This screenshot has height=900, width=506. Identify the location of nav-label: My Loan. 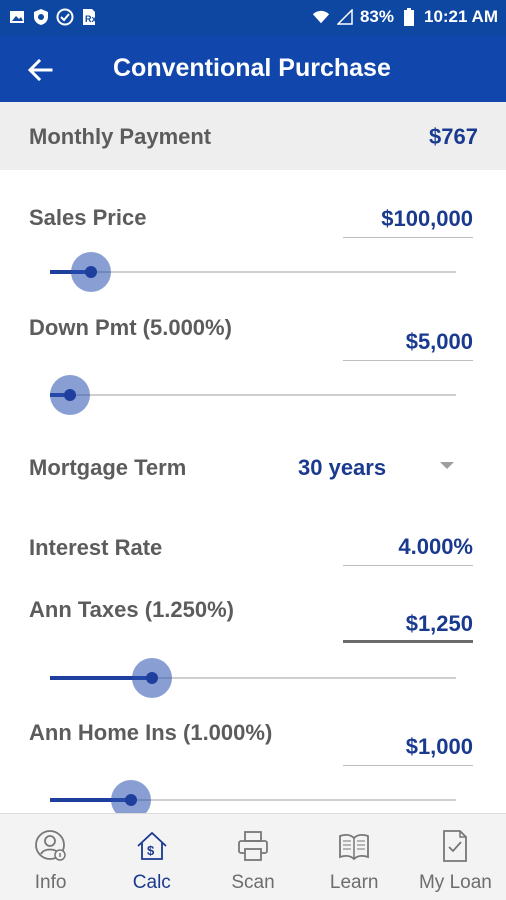
(455, 882).